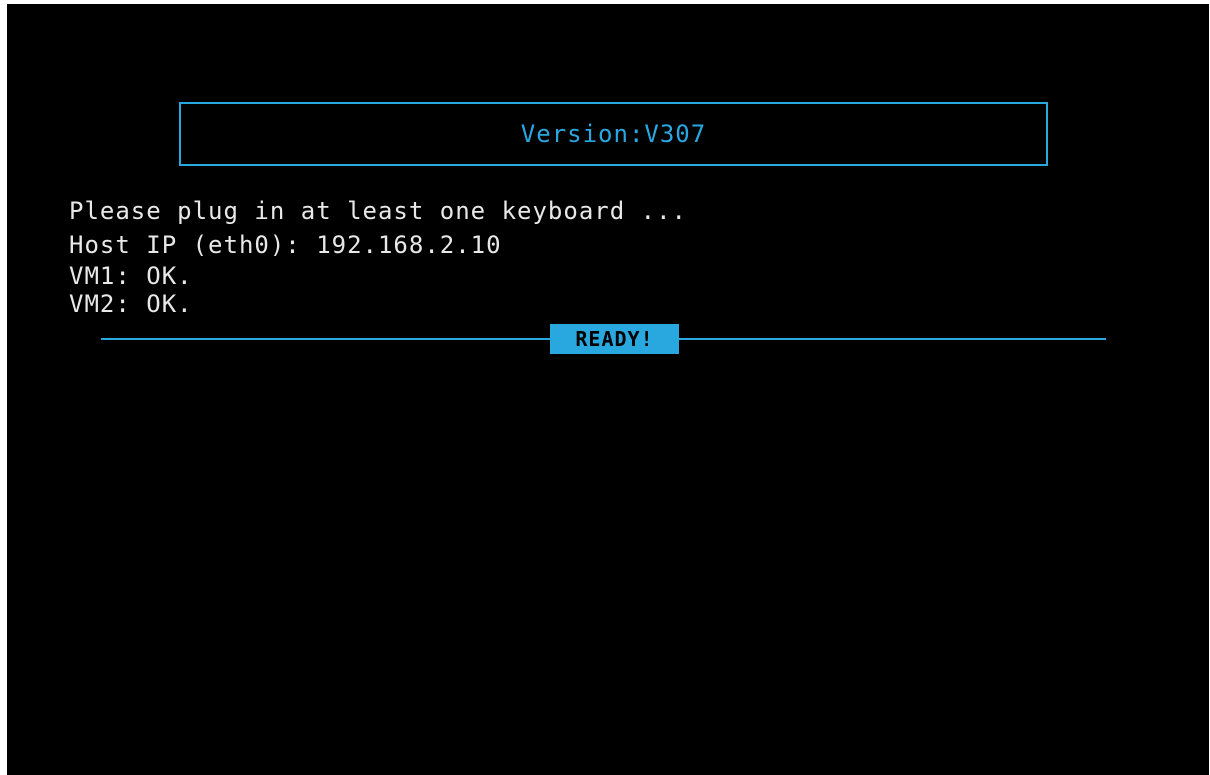 This screenshot has width=1210, height=775. I want to click on version-banner: Version:V307, so click(613, 134).